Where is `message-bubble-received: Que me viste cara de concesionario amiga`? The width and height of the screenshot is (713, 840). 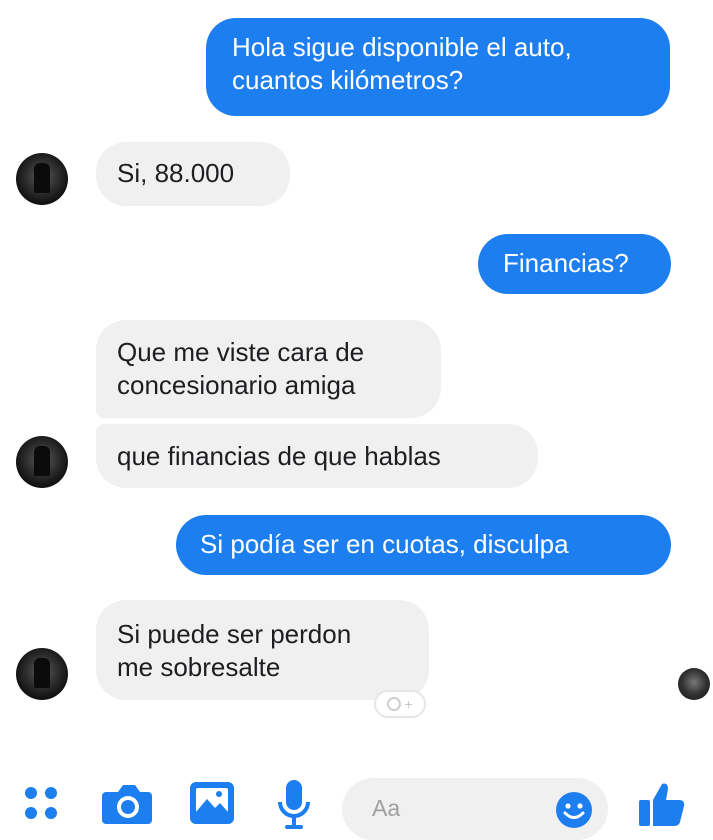 message-bubble-received: Que me viste cara de concesionario amiga is located at coordinates (268, 369).